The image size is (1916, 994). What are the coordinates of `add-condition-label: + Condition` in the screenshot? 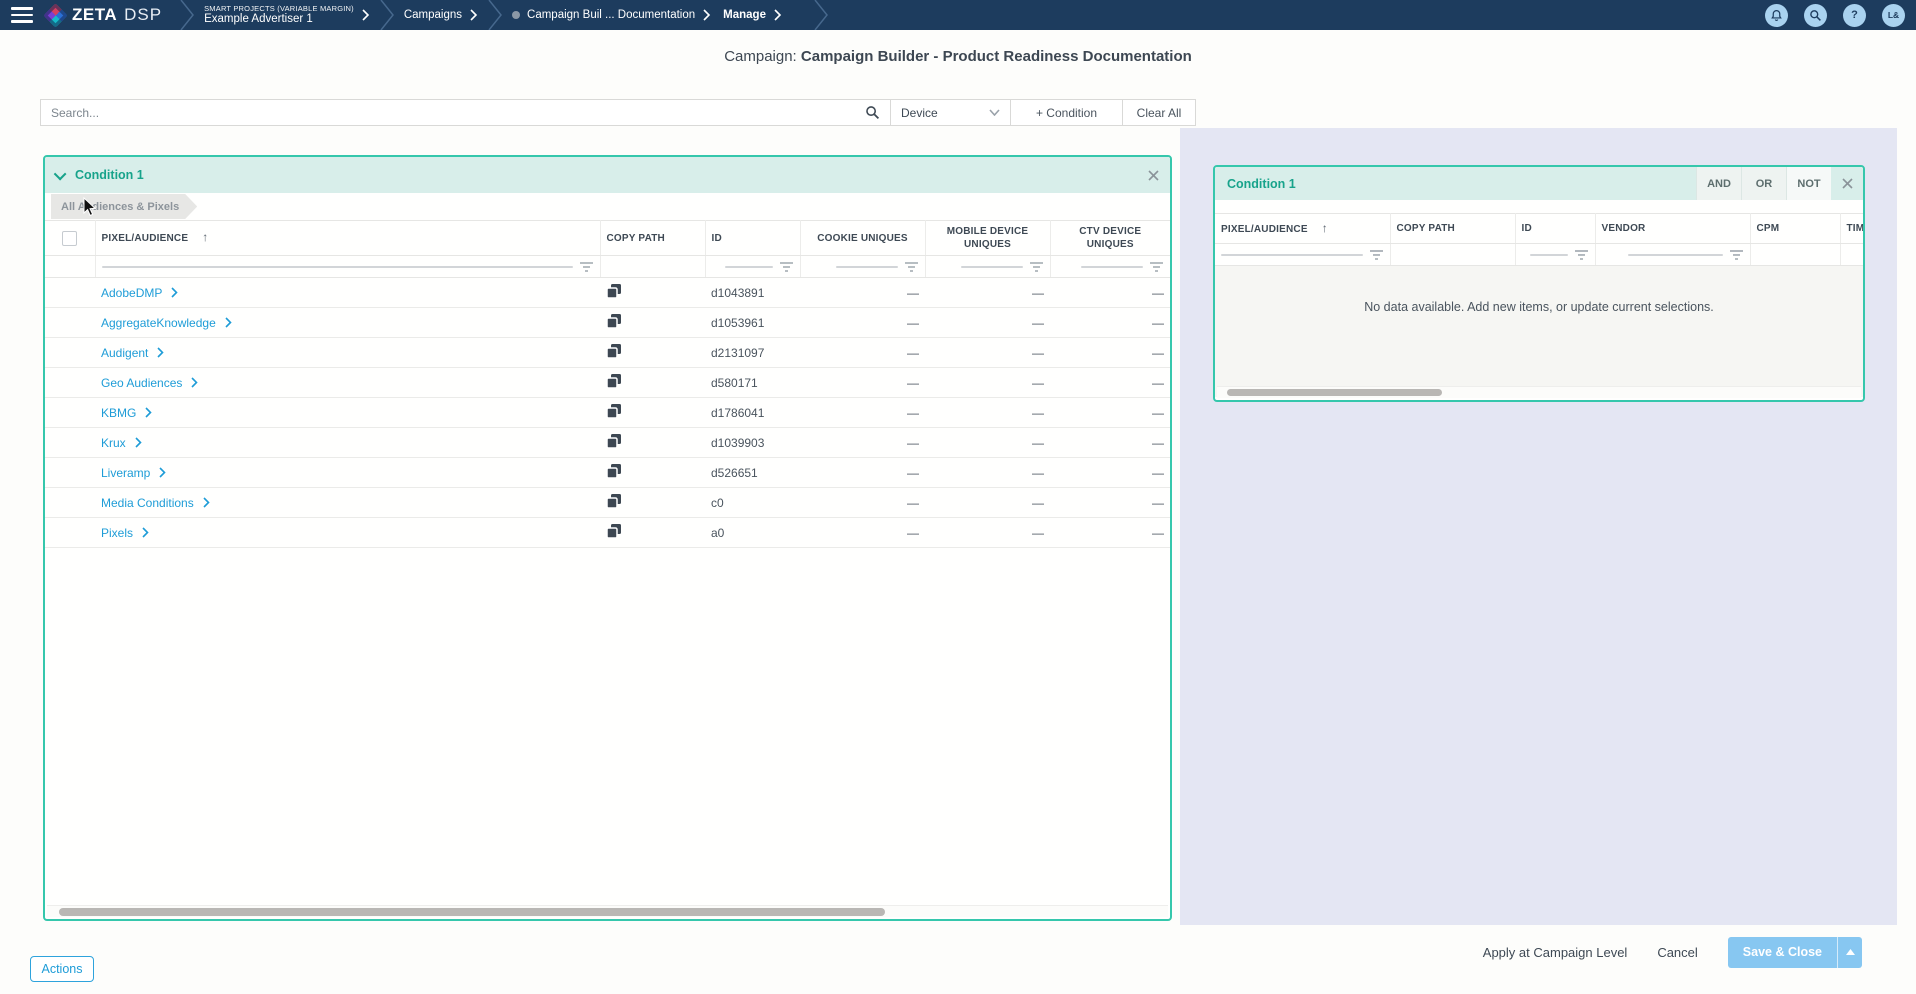 It's located at (1066, 112).